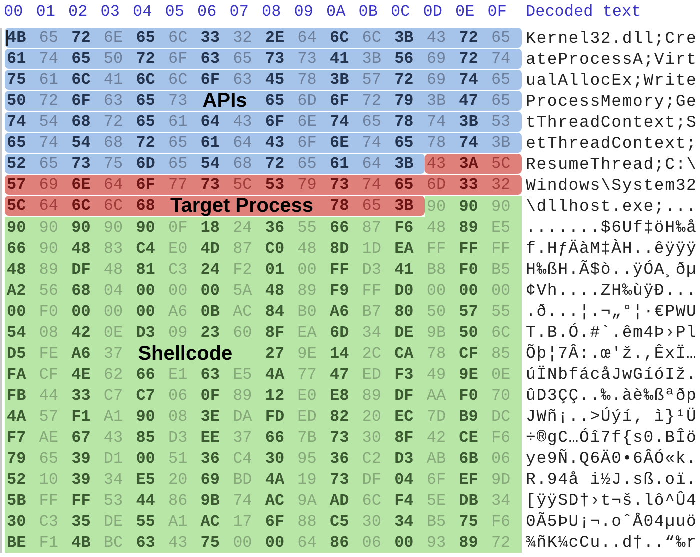 This screenshot has width=700, height=557. Describe the element at coordinates (340, 501) in the screenshot. I see `hex-byte: AD` at that location.